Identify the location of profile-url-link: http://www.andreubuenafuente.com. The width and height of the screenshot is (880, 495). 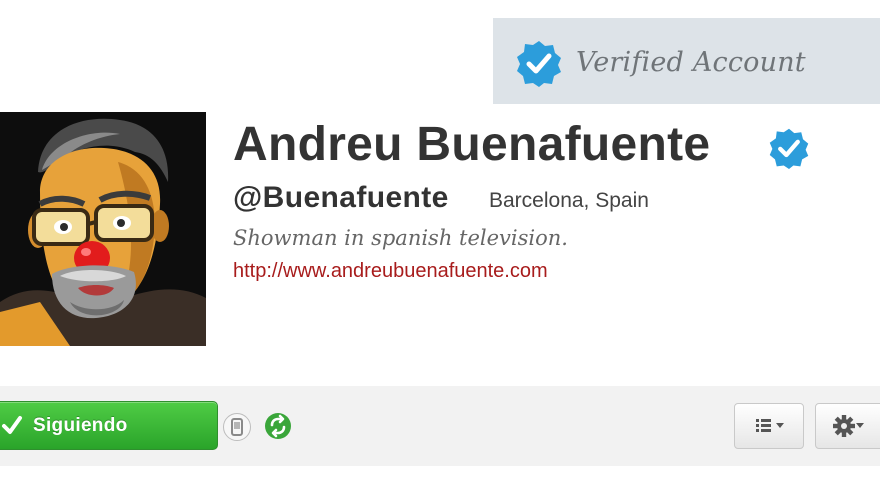
(390, 271).